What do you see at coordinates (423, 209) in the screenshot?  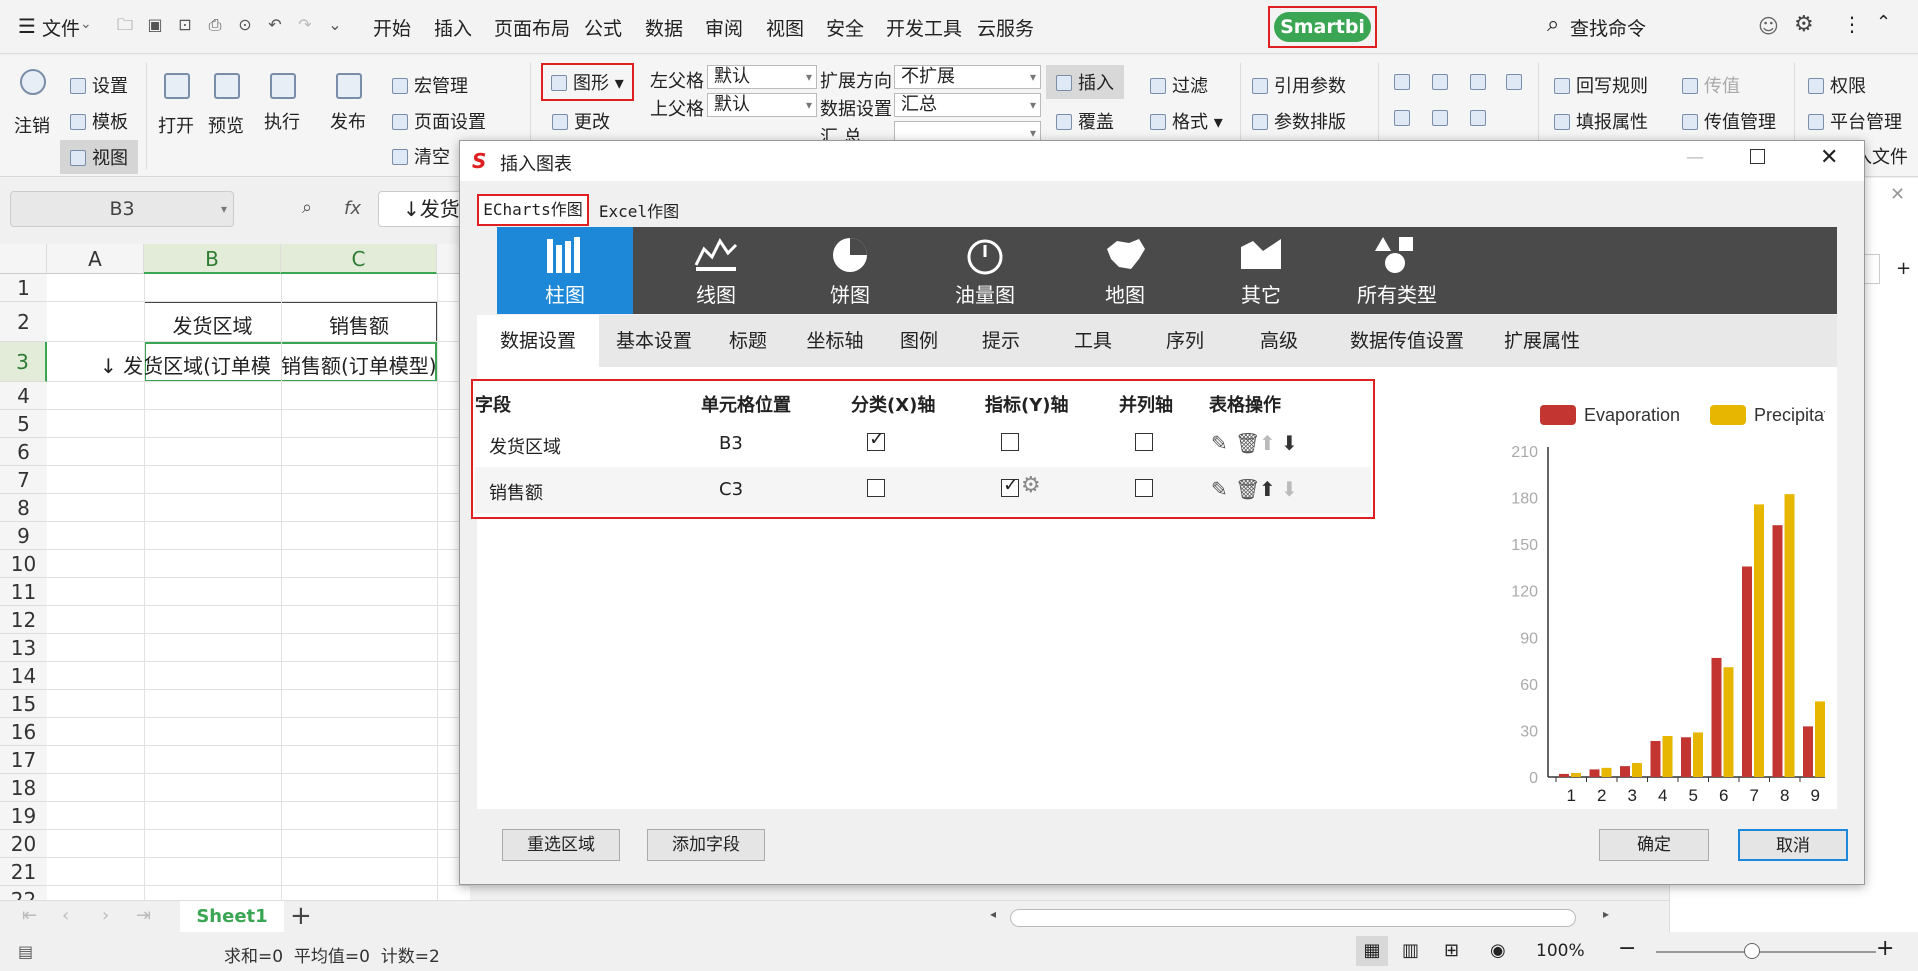 I see `formula-input: ↓发货` at bounding box center [423, 209].